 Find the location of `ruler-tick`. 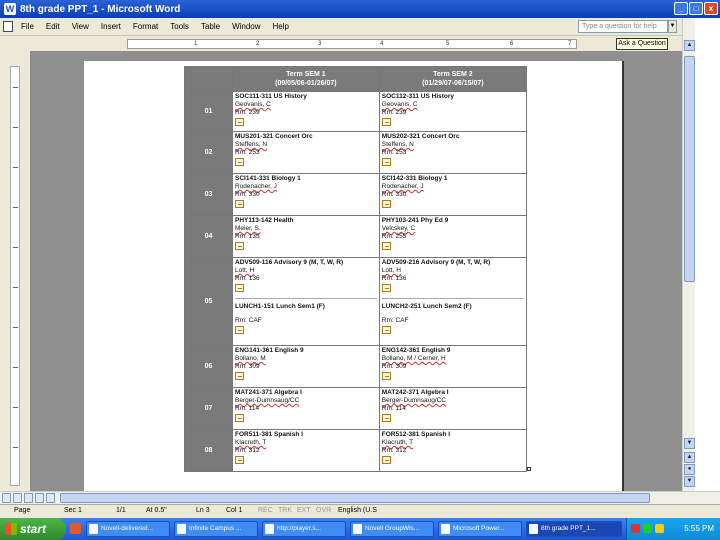

ruler-tick is located at coordinates (15, 87).